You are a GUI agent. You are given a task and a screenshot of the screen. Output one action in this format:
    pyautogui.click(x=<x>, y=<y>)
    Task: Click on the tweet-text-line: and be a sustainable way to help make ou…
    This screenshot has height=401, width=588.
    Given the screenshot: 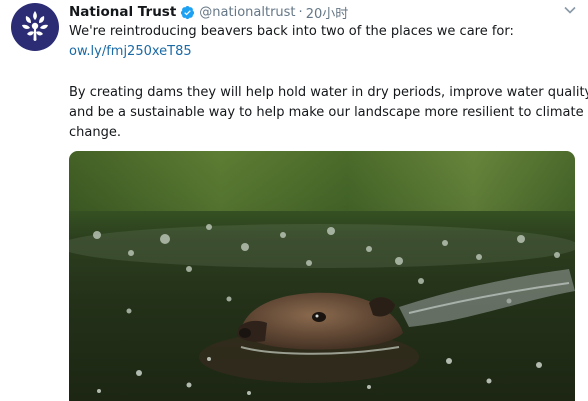 What is the action you would take?
    pyautogui.click(x=326, y=112)
    